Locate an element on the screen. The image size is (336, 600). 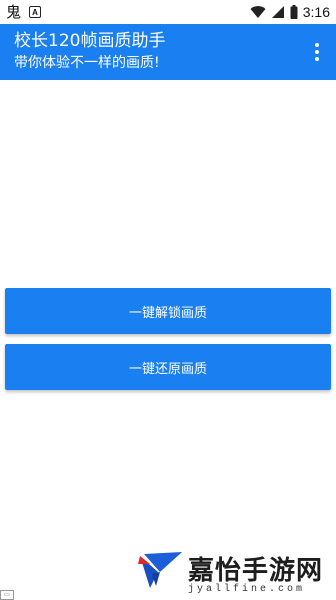
ghost-icon: 鬼 is located at coordinates (14, 11).